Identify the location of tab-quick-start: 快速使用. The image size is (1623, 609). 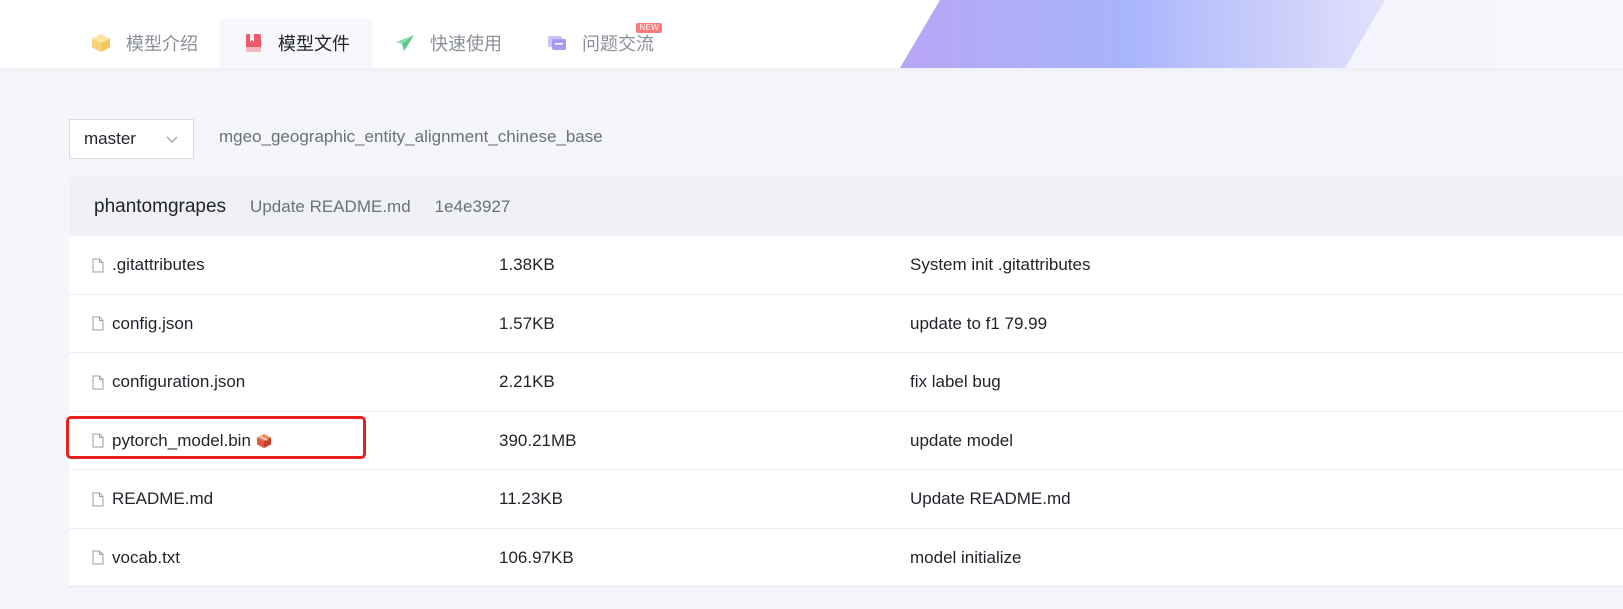
(448, 43).